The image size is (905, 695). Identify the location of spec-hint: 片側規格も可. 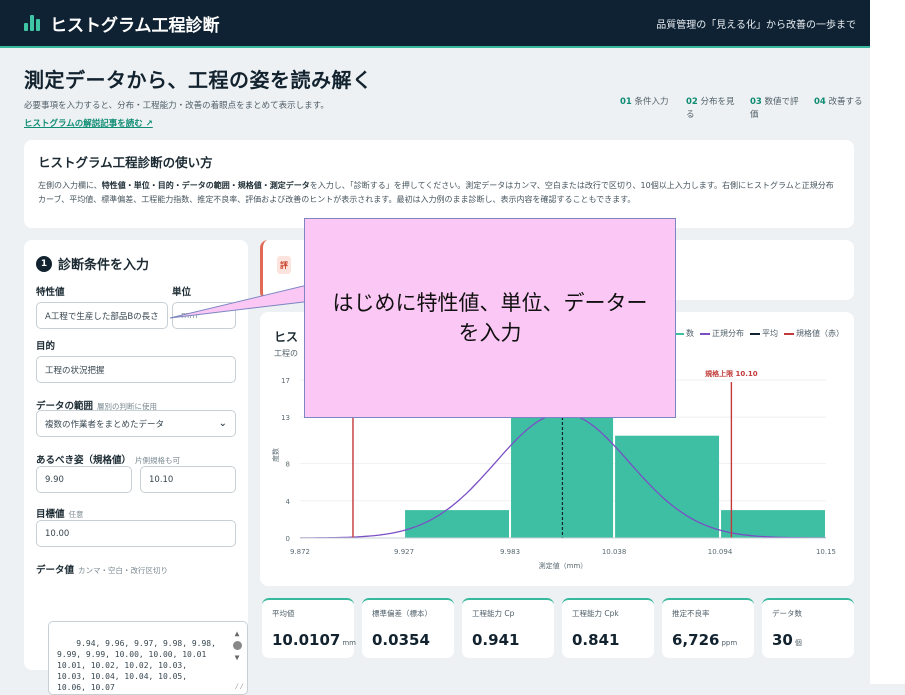
(158, 460).